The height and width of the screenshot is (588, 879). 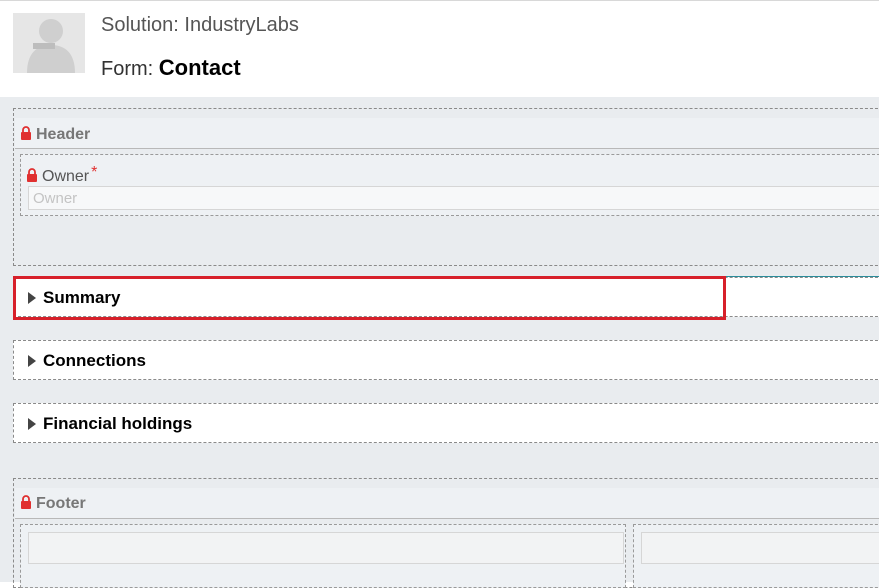 What do you see at coordinates (118, 423) in the screenshot?
I see `tab-financial-holdings-label: Financial holdings` at bounding box center [118, 423].